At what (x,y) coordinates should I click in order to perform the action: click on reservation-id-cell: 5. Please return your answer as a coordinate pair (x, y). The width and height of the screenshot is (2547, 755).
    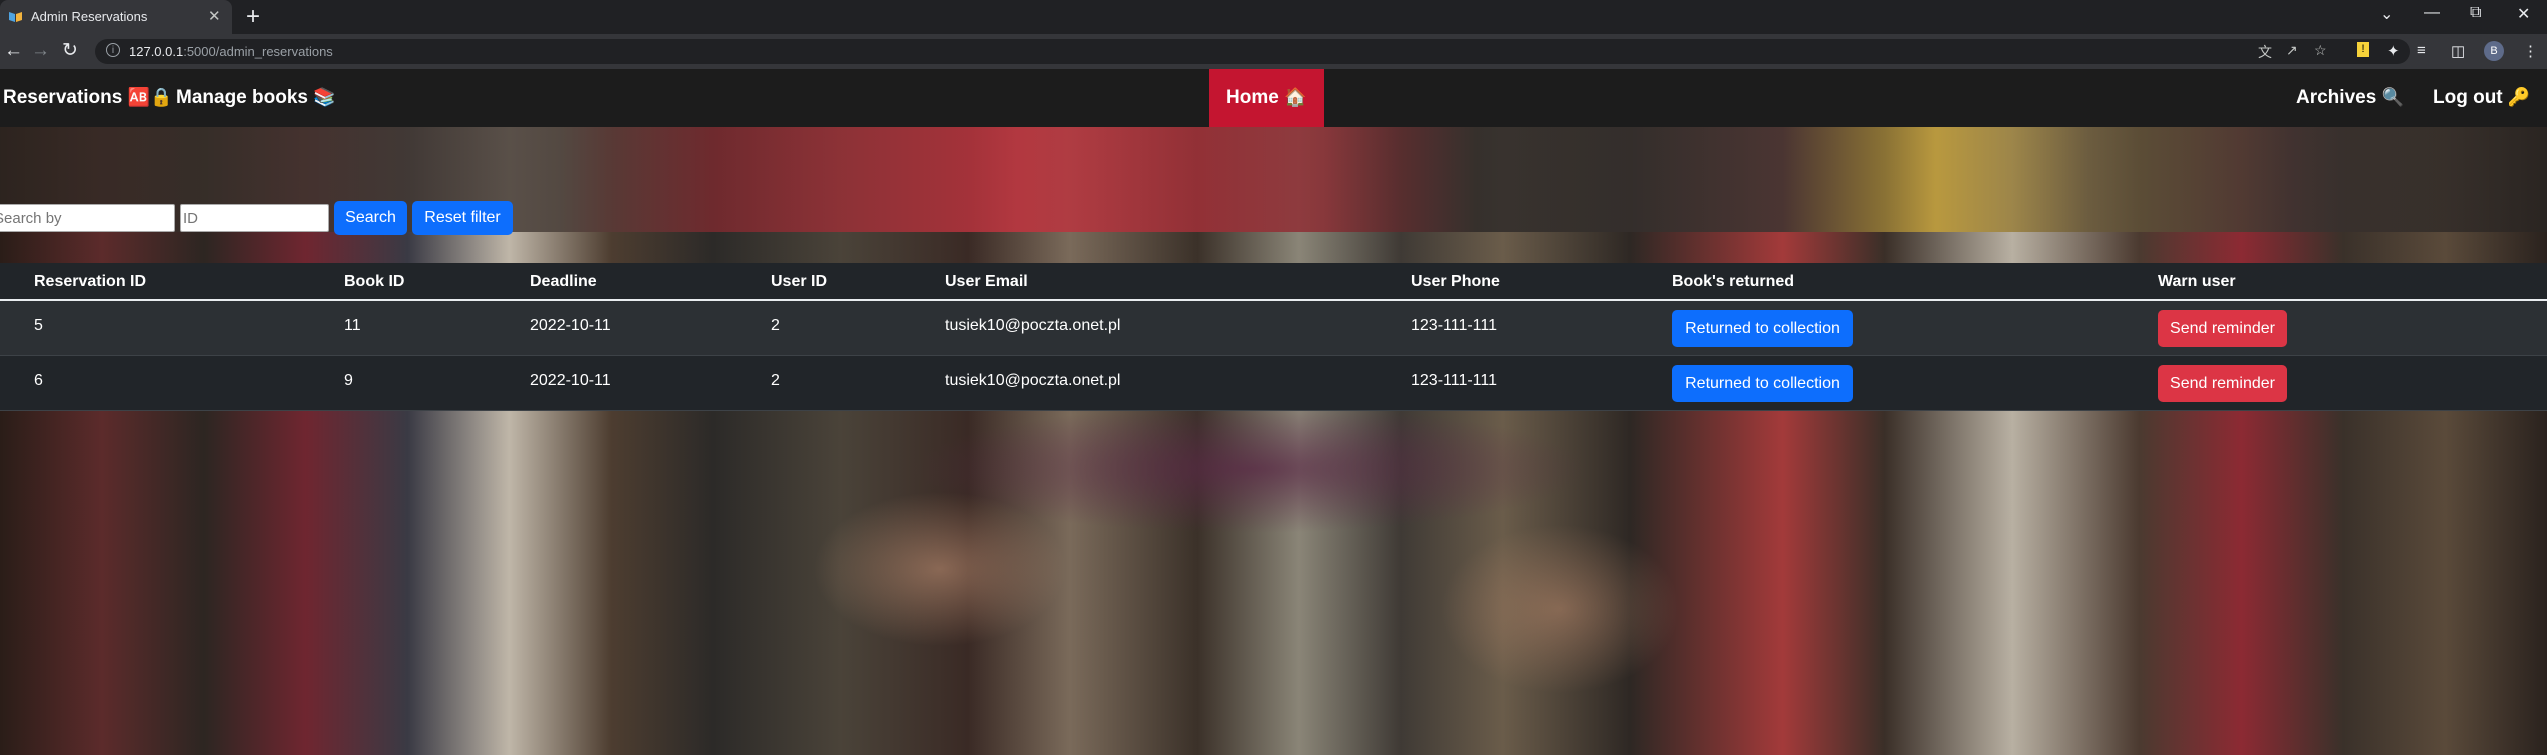
    Looking at the image, I should click on (38, 325).